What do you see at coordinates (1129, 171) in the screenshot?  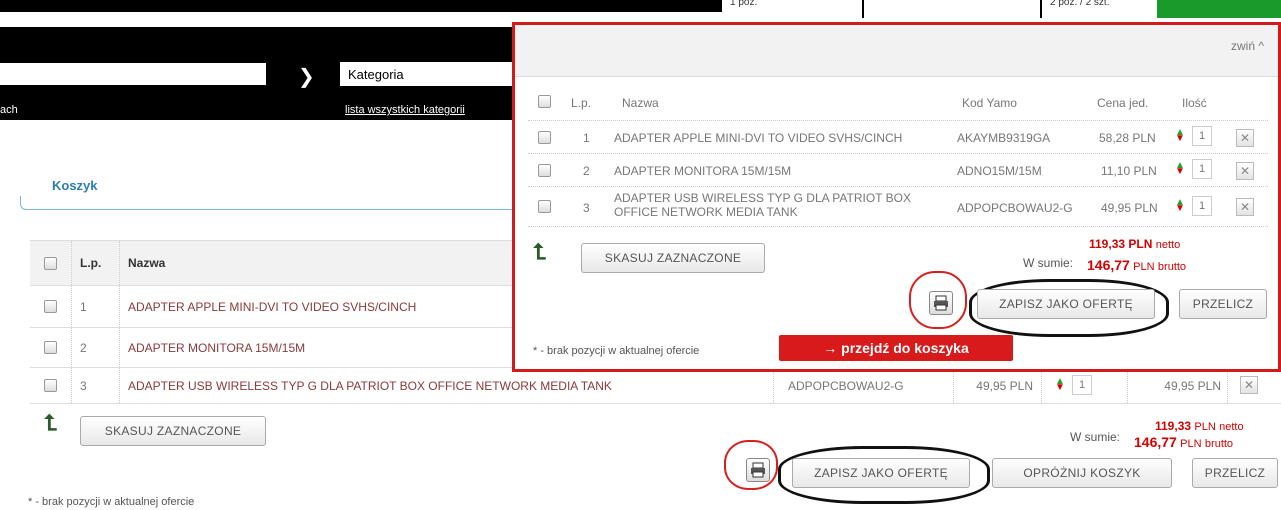 I see `popup-unit-price: 11,10 PLN` at bounding box center [1129, 171].